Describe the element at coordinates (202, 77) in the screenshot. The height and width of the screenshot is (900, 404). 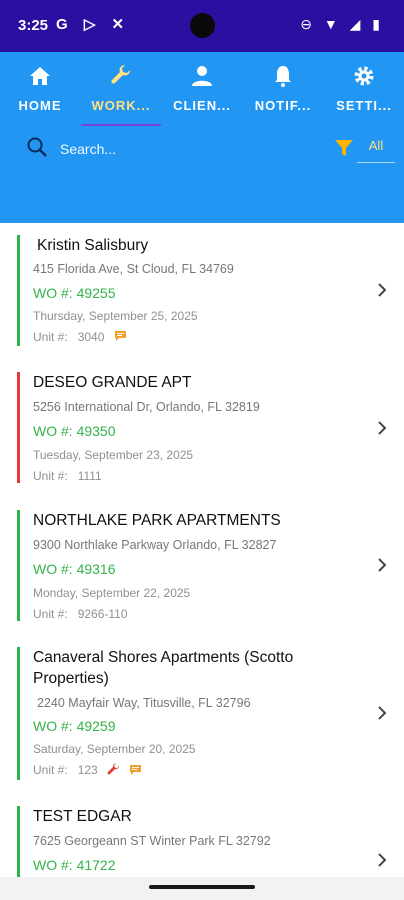
I see `person-icon` at that location.